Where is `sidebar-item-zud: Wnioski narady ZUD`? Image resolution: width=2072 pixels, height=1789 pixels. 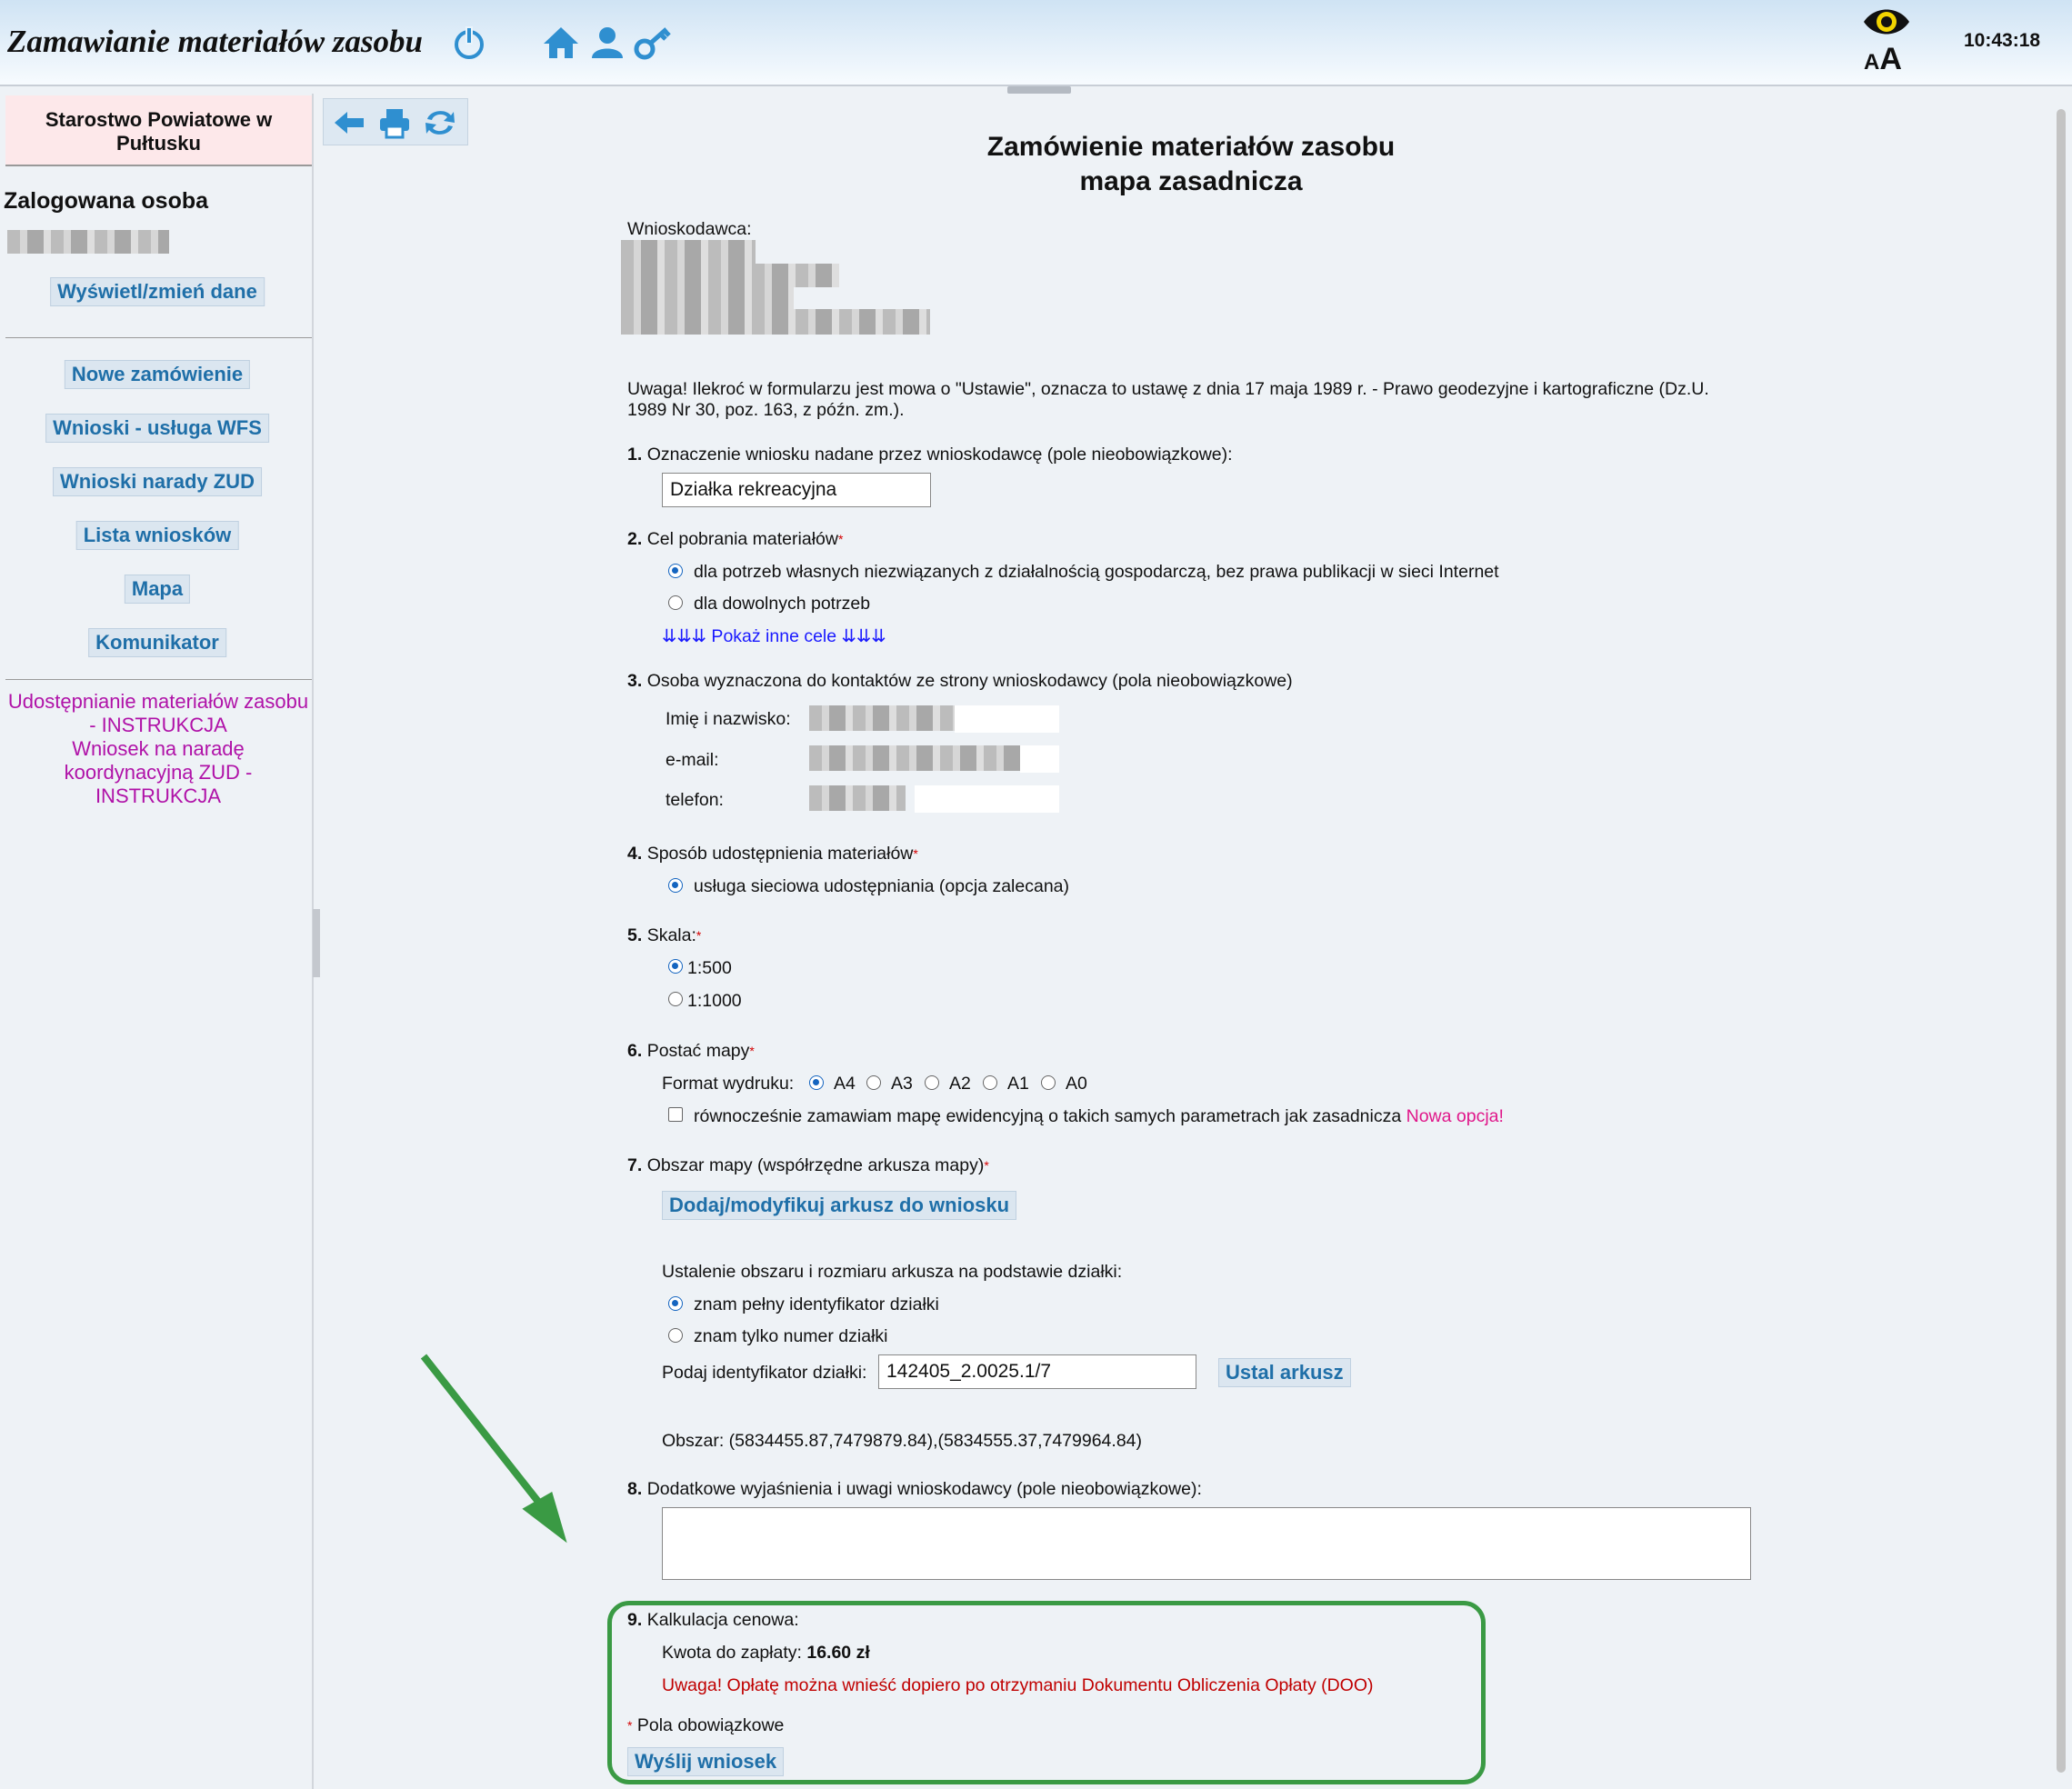 sidebar-item-zud: Wnioski narady ZUD is located at coordinates (157, 481).